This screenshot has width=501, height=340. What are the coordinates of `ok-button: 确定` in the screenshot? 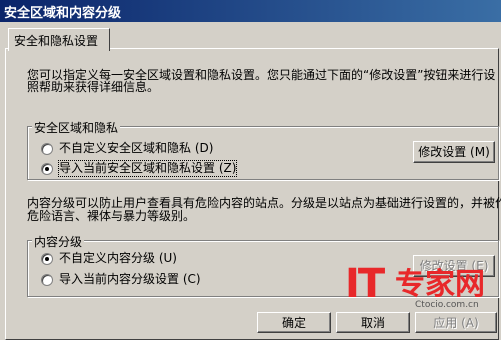 It's located at (294, 322).